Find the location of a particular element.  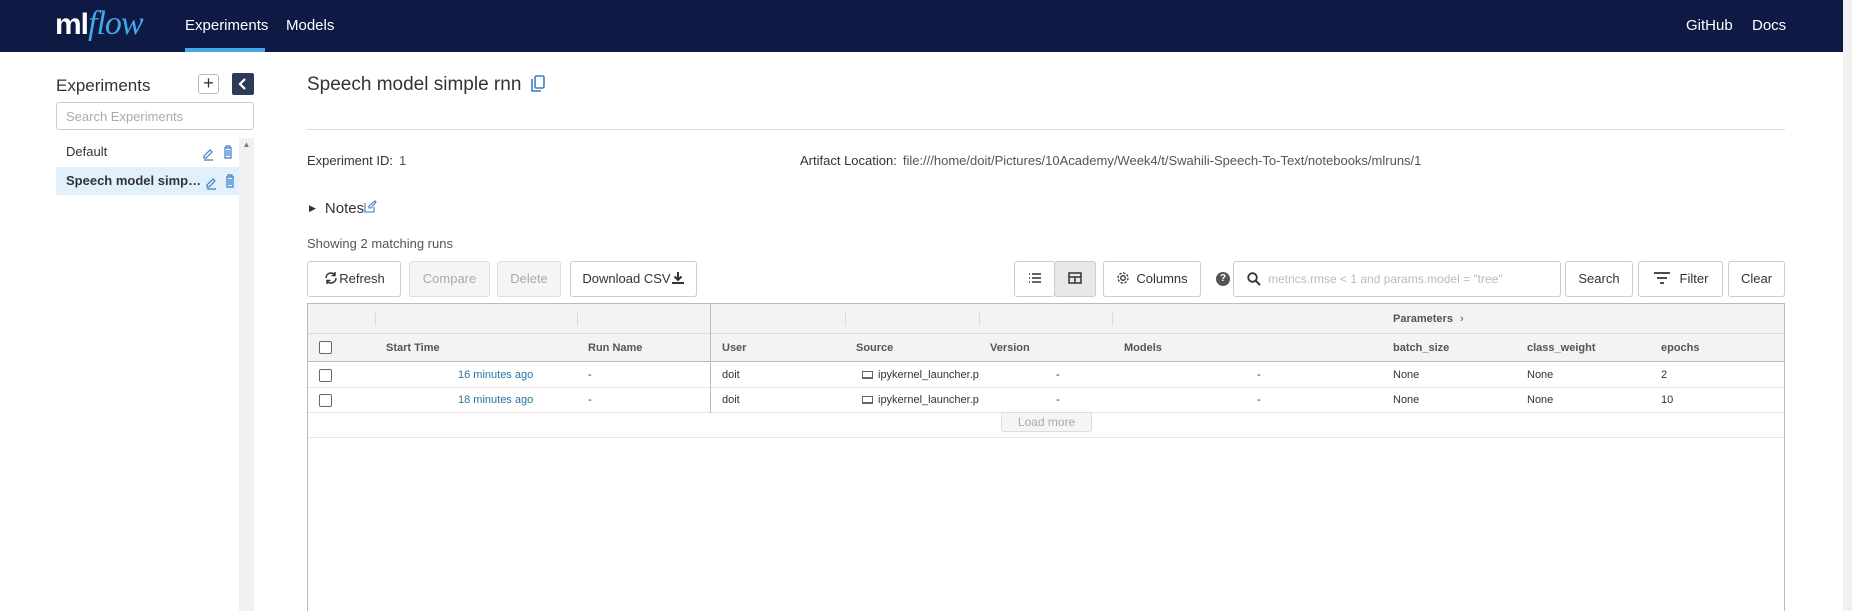

col-header-epochs: epochs is located at coordinates (1680, 348).